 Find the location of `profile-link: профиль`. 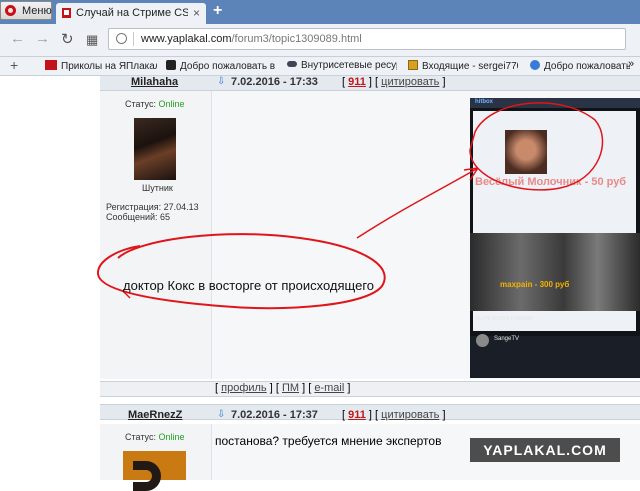

profile-link: профиль is located at coordinates (244, 388).